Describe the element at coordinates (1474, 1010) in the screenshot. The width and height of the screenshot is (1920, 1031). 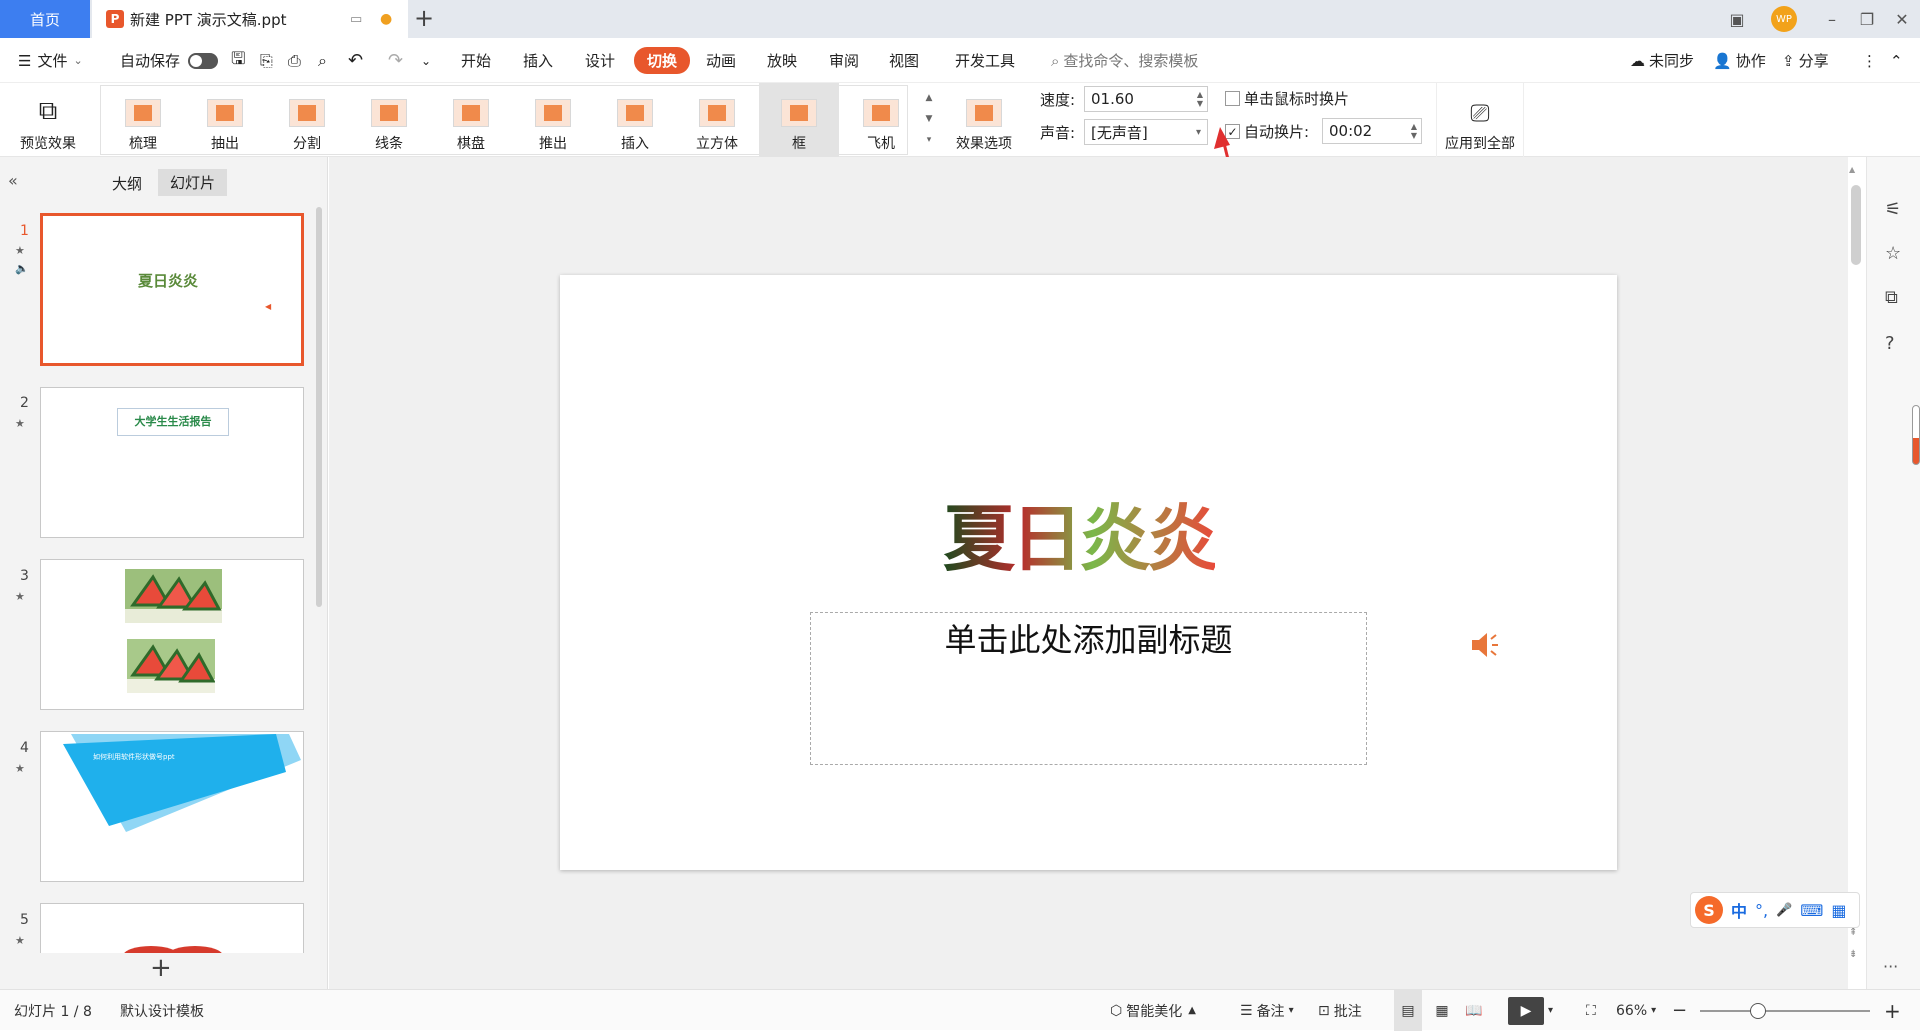
I see `reading-view-icon: 📖` at that location.